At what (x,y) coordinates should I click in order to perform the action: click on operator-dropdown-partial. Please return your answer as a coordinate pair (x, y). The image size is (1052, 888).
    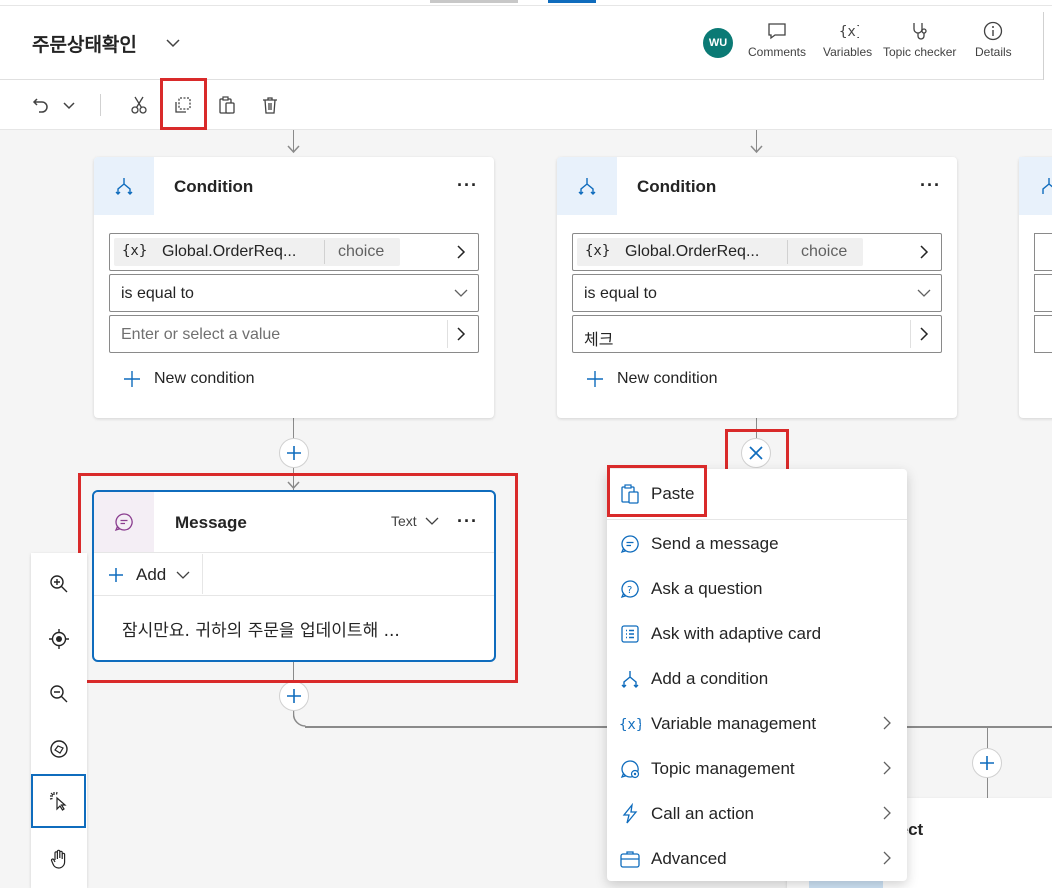
    Looking at the image, I should click on (1043, 293).